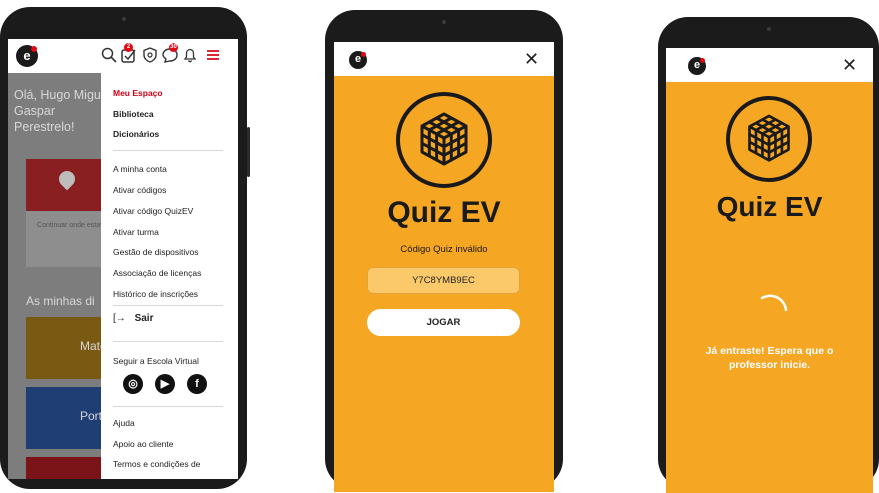 Image resolution: width=879 pixels, height=493 pixels. Describe the element at coordinates (153, 211) in the screenshot. I see `menu-item-ativar-codigo-quizev: Ativar código QuizEV` at that location.